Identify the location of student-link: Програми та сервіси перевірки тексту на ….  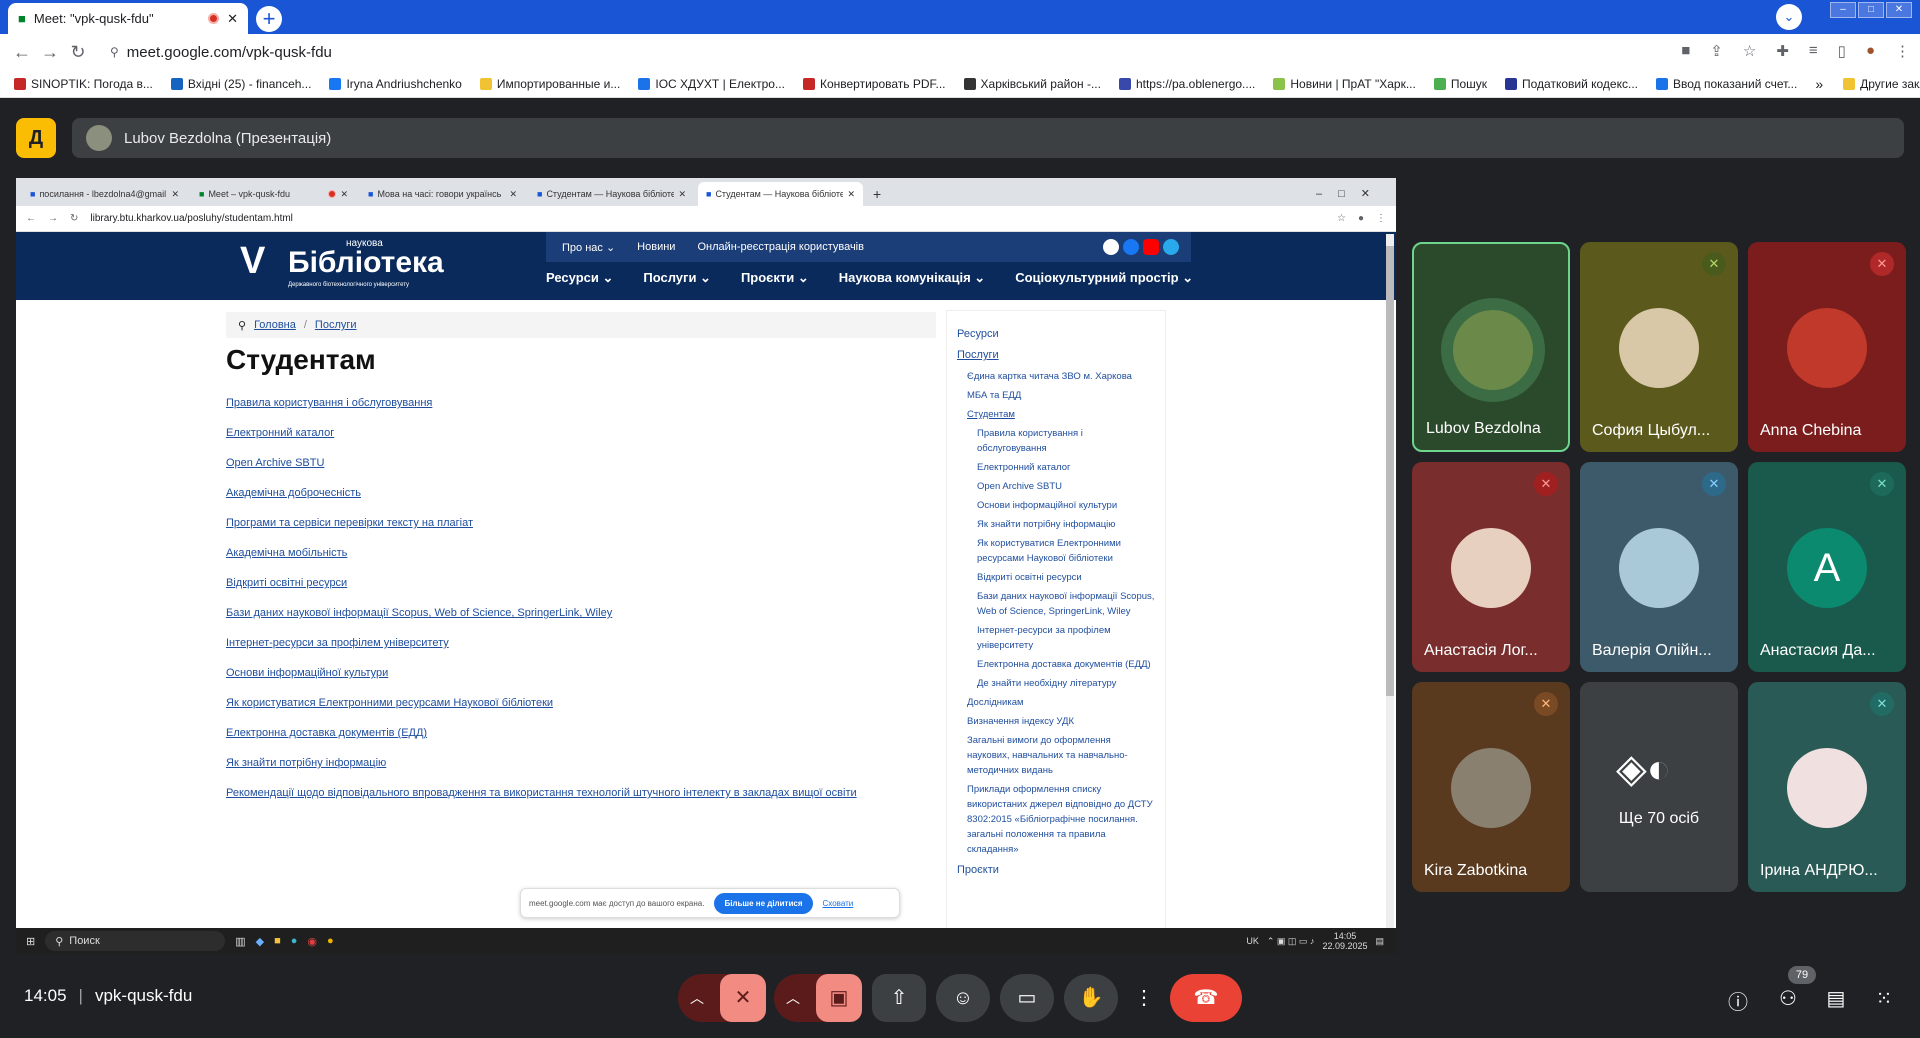
(541, 523).